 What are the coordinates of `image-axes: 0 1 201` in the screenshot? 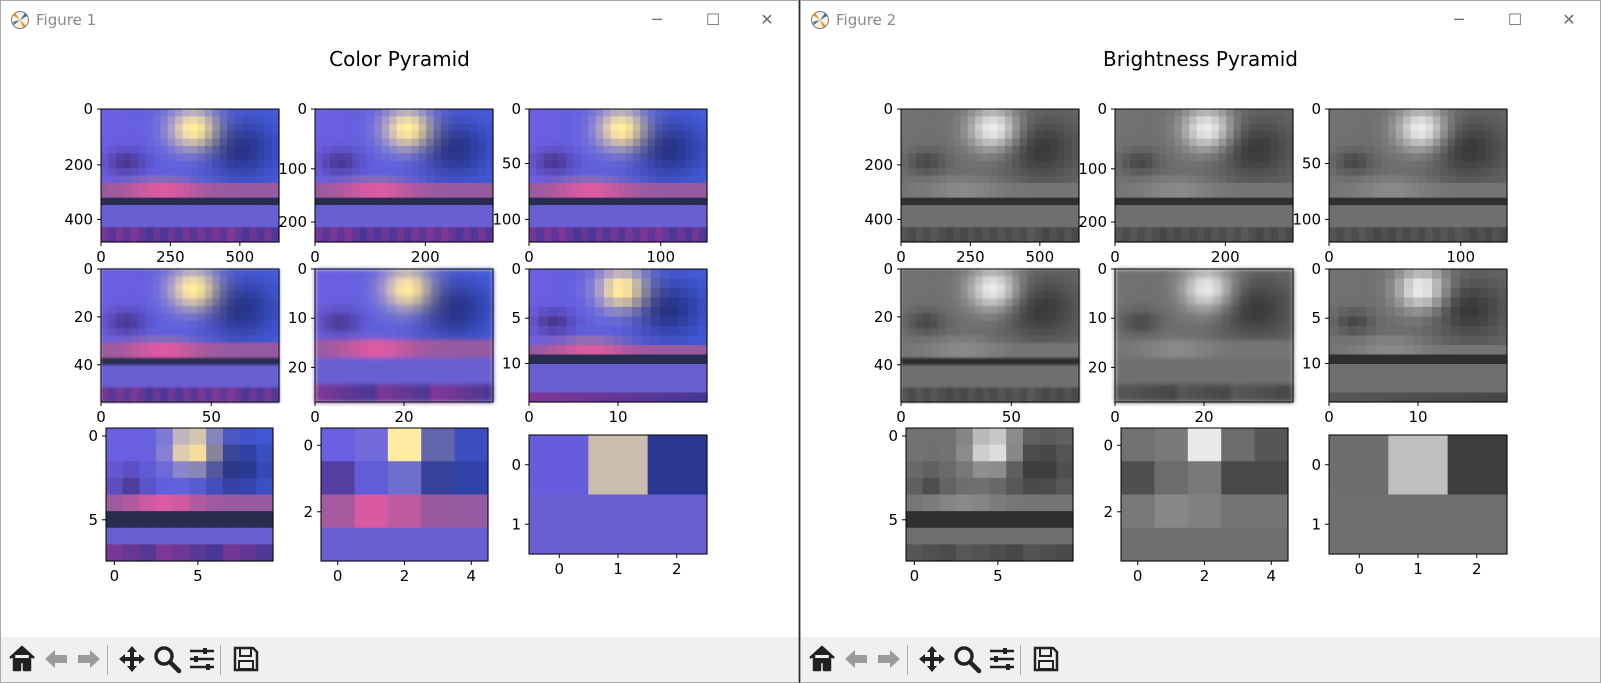 It's located at (609, 506).